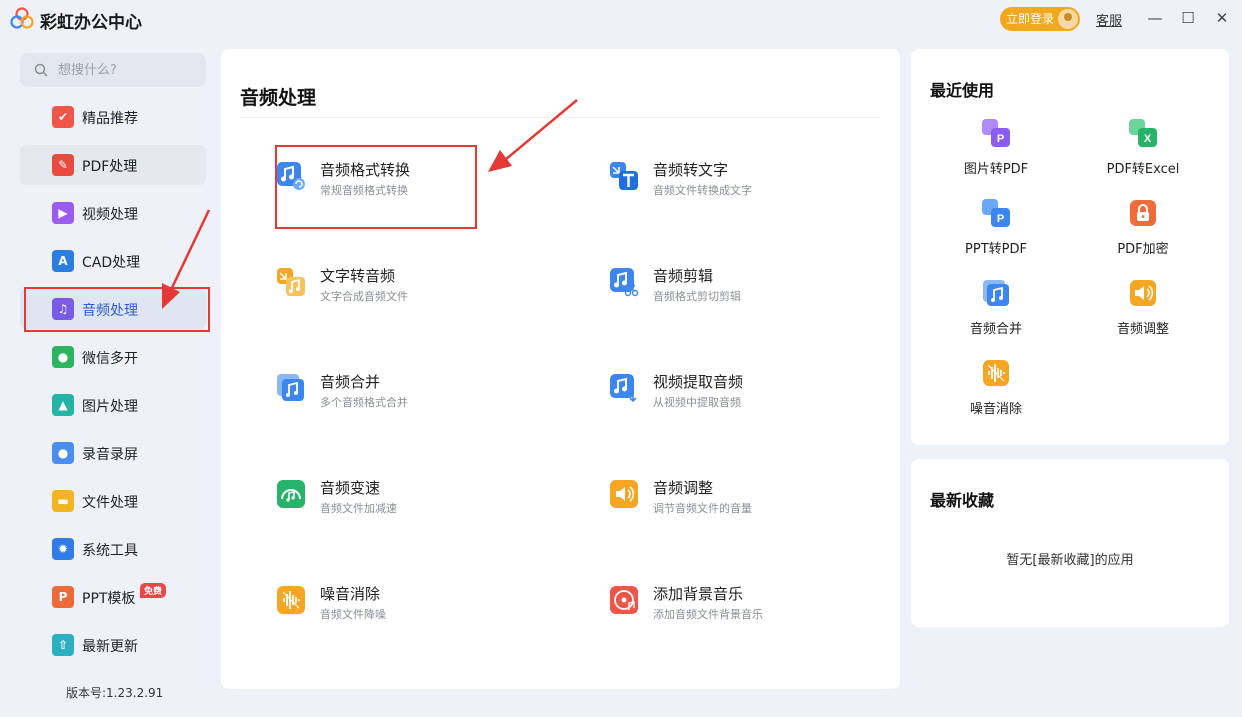  Describe the element at coordinates (63, 501) in the screenshot. I see `folder-icon: ▬` at that location.